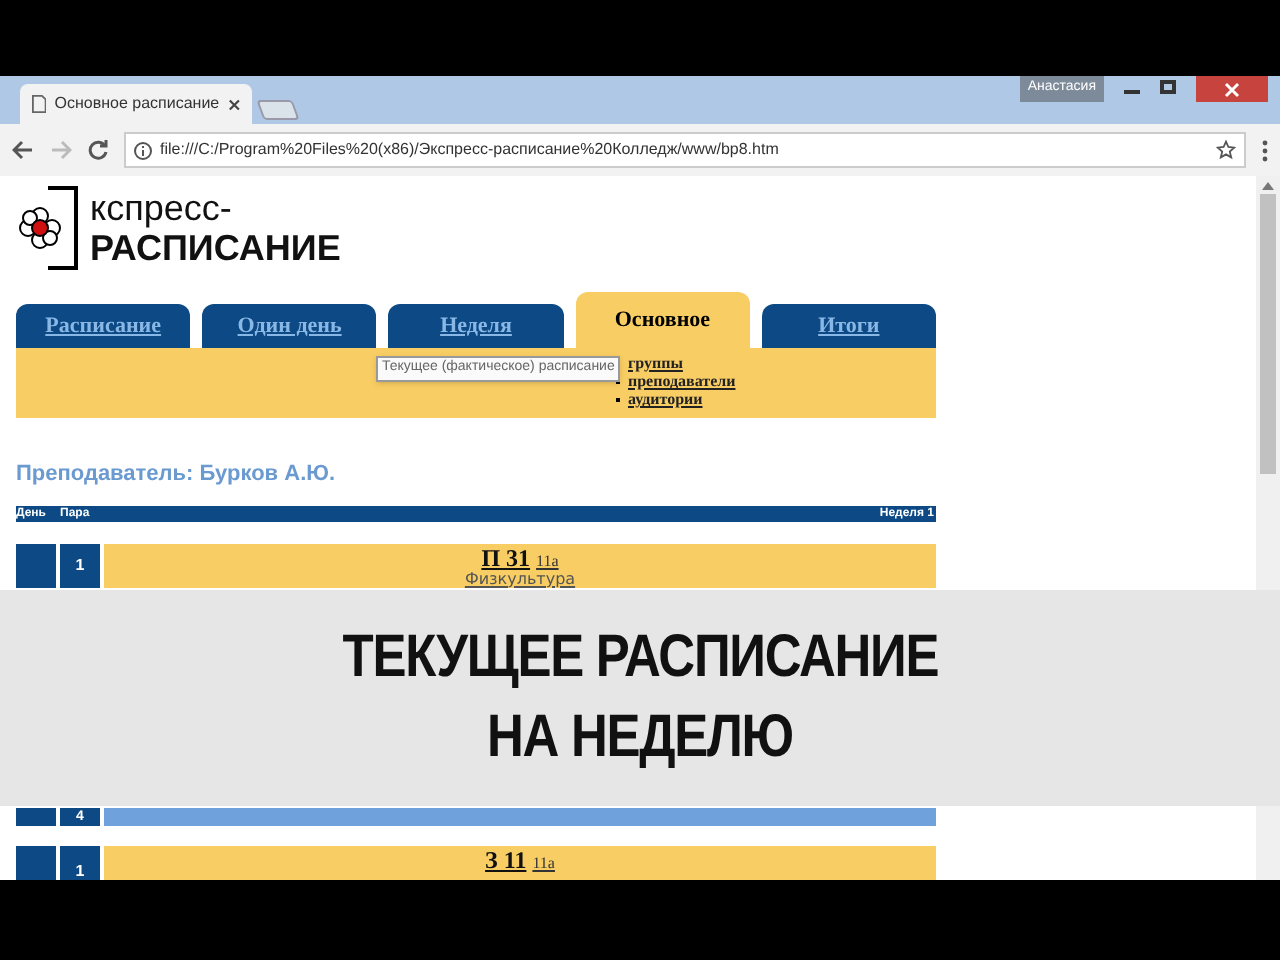  What do you see at coordinates (215, 248) in the screenshot?
I see `logo-text: РАСПИСАНИЕ` at bounding box center [215, 248].